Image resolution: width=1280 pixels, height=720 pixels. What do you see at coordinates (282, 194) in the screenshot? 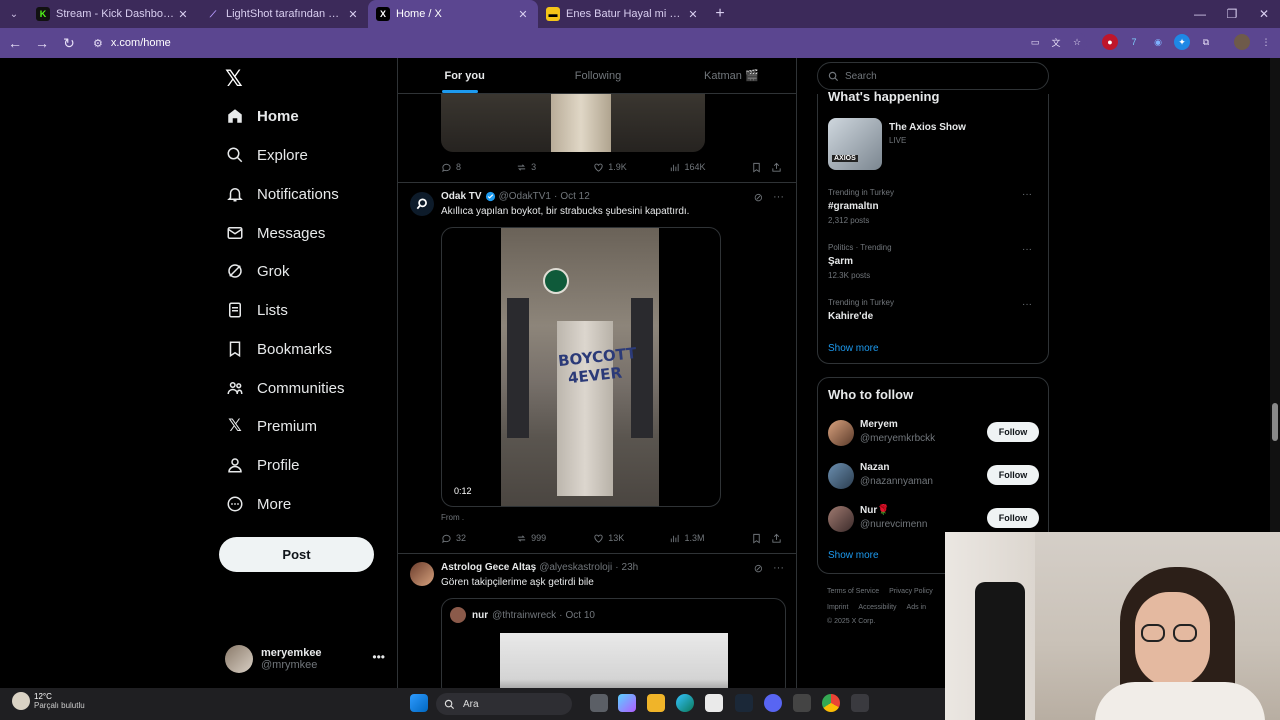
I see `nav-notifications: Notifications` at bounding box center [282, 194].